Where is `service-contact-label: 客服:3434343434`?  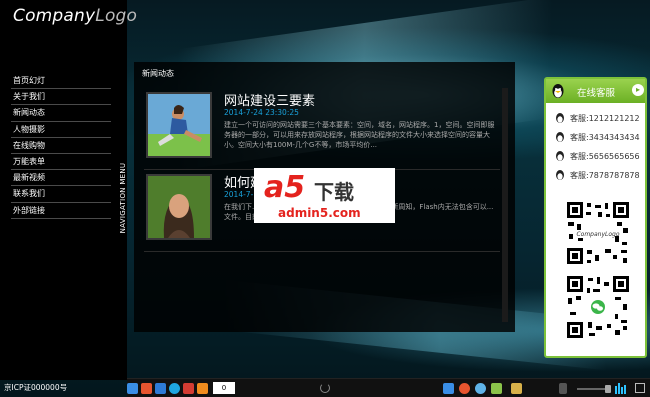 service-contact-label: 客服:3434343434 is located at coordinates (605, 137).